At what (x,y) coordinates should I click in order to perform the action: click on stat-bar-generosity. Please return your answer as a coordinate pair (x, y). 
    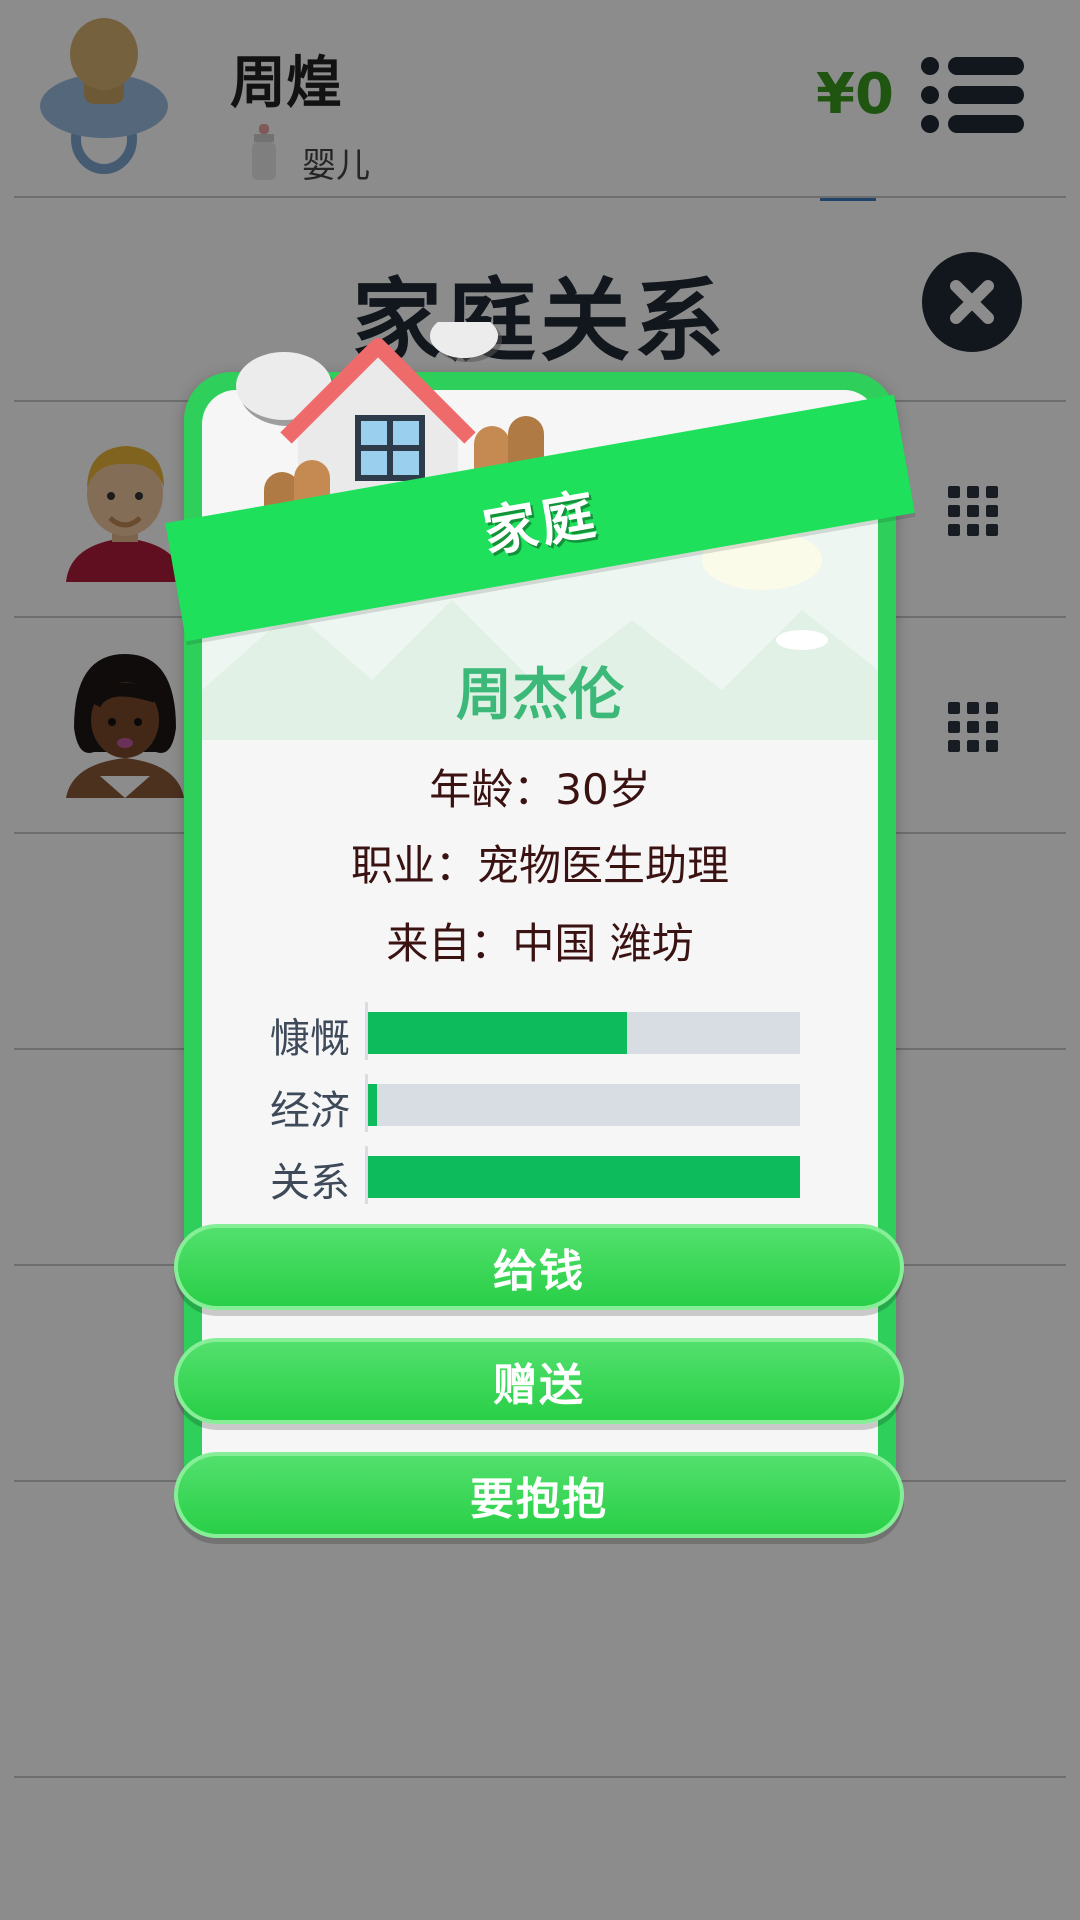
    Looking at the image, I should click on (584, 1033).